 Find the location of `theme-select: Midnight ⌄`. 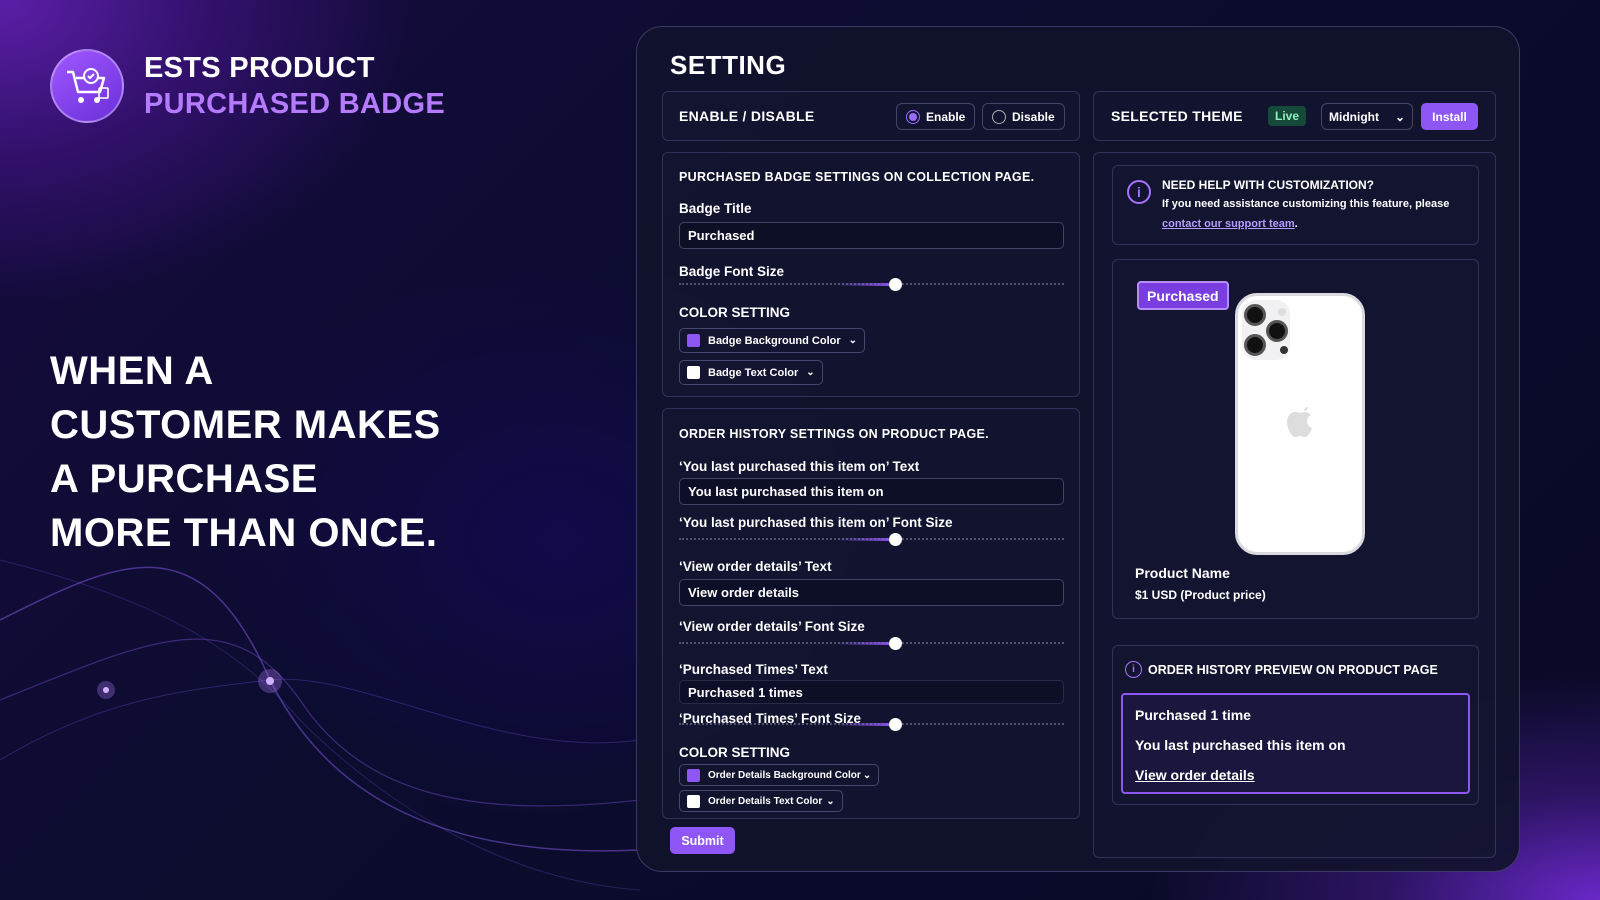

theme-select: Midnight ⌄ is located at coordinates (1367, 116).